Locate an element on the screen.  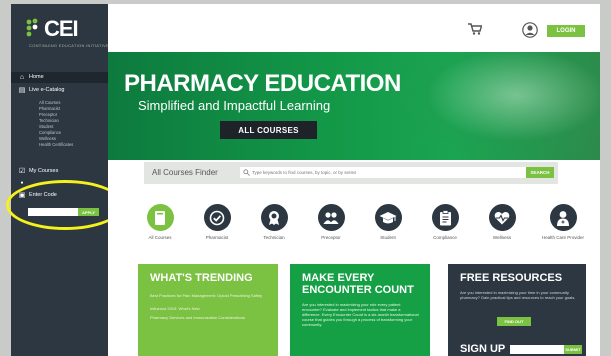
encounter-title-line2: ENCOUNTER COUNT is located at coordinates (358, 290).